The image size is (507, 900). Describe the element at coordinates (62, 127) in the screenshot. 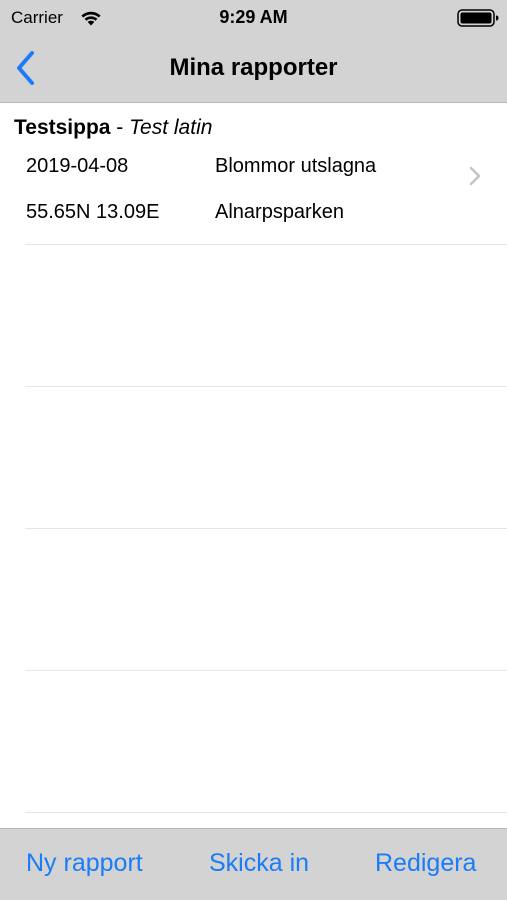

I see `species-name: Testsippa` at that location.